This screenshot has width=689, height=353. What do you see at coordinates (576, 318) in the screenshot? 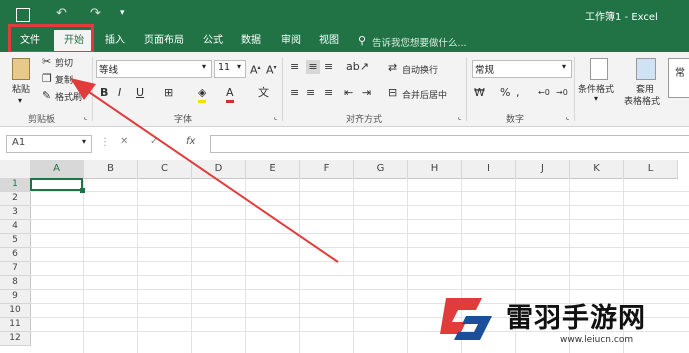
I see `watermark-text: 雷羽手游网` at bounding box center [576, 318].